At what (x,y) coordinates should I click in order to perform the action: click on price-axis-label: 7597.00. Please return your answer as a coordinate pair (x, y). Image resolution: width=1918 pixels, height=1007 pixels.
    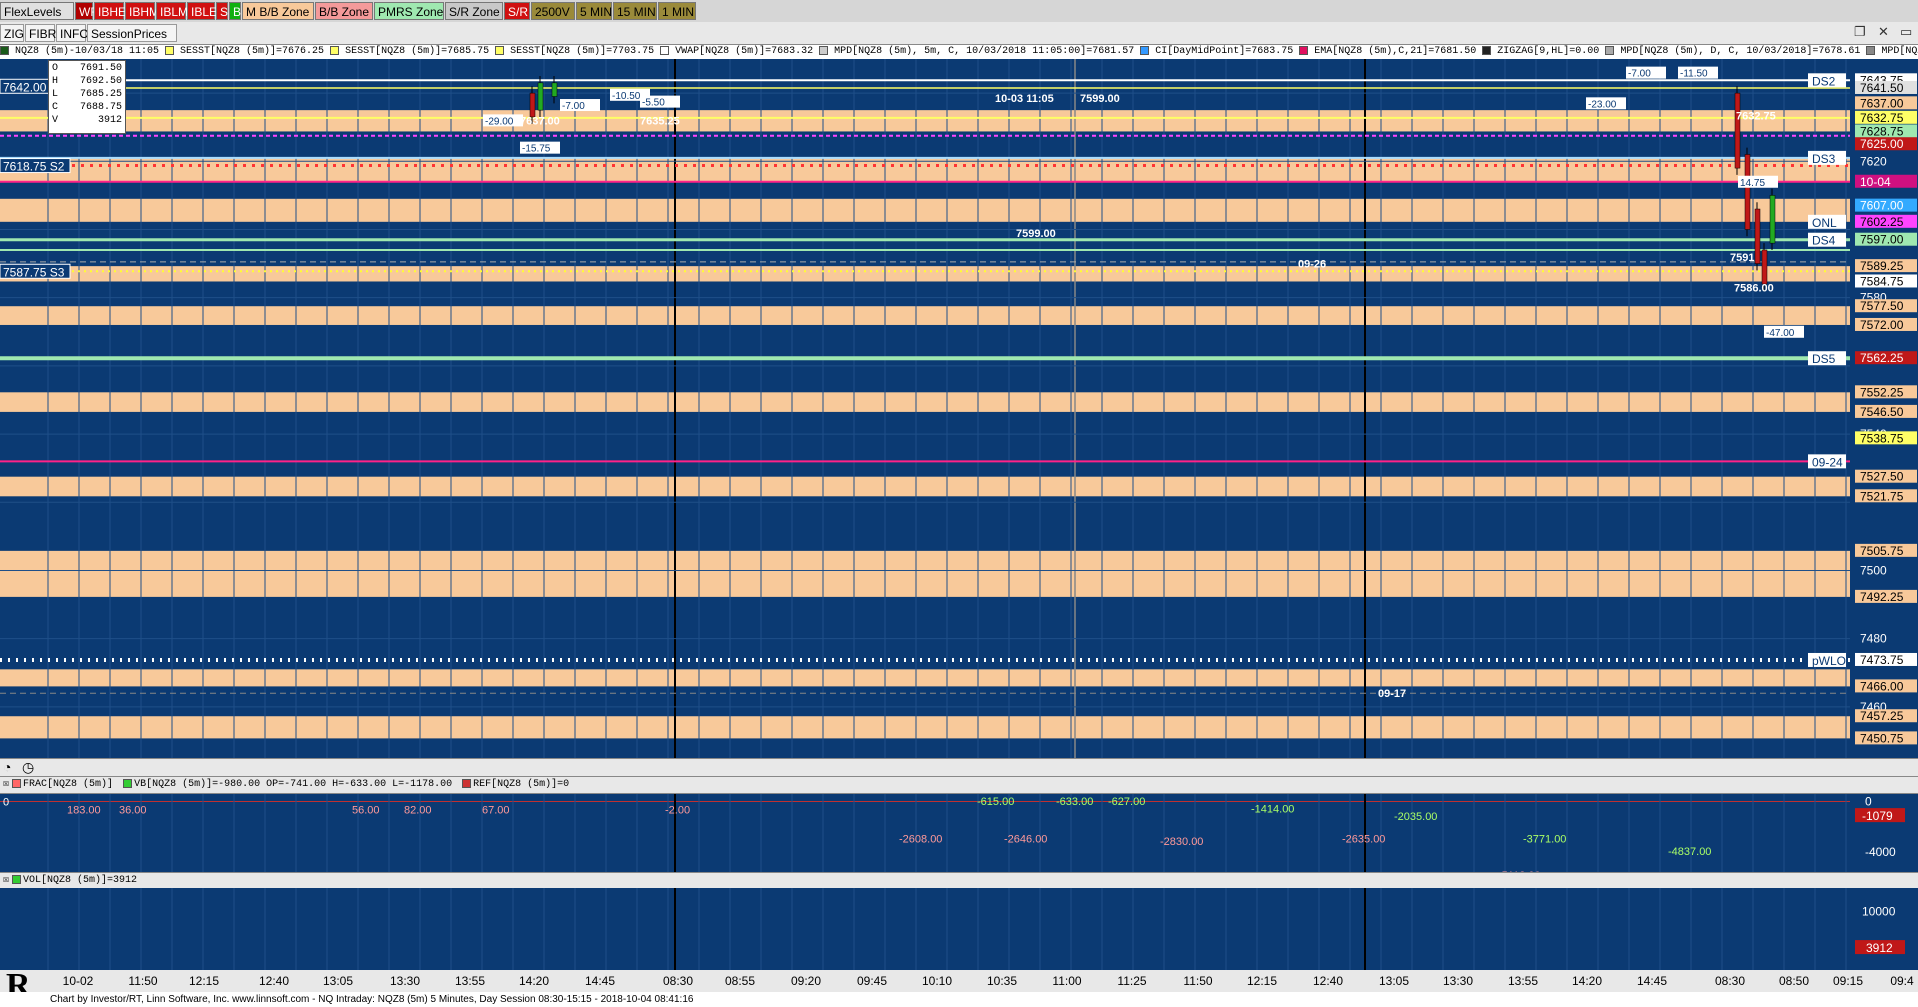
    Looking at the image, I should click on (1882, 240).